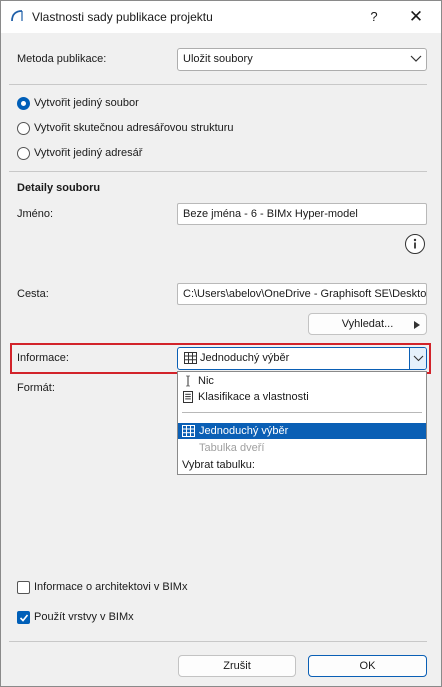 This screenshot has height=687, width=442. What do you see at coordinates (218, 59) in the screenshot?
I see `publish-method-value: Uložit soubory` at bounding box center [218, 59].